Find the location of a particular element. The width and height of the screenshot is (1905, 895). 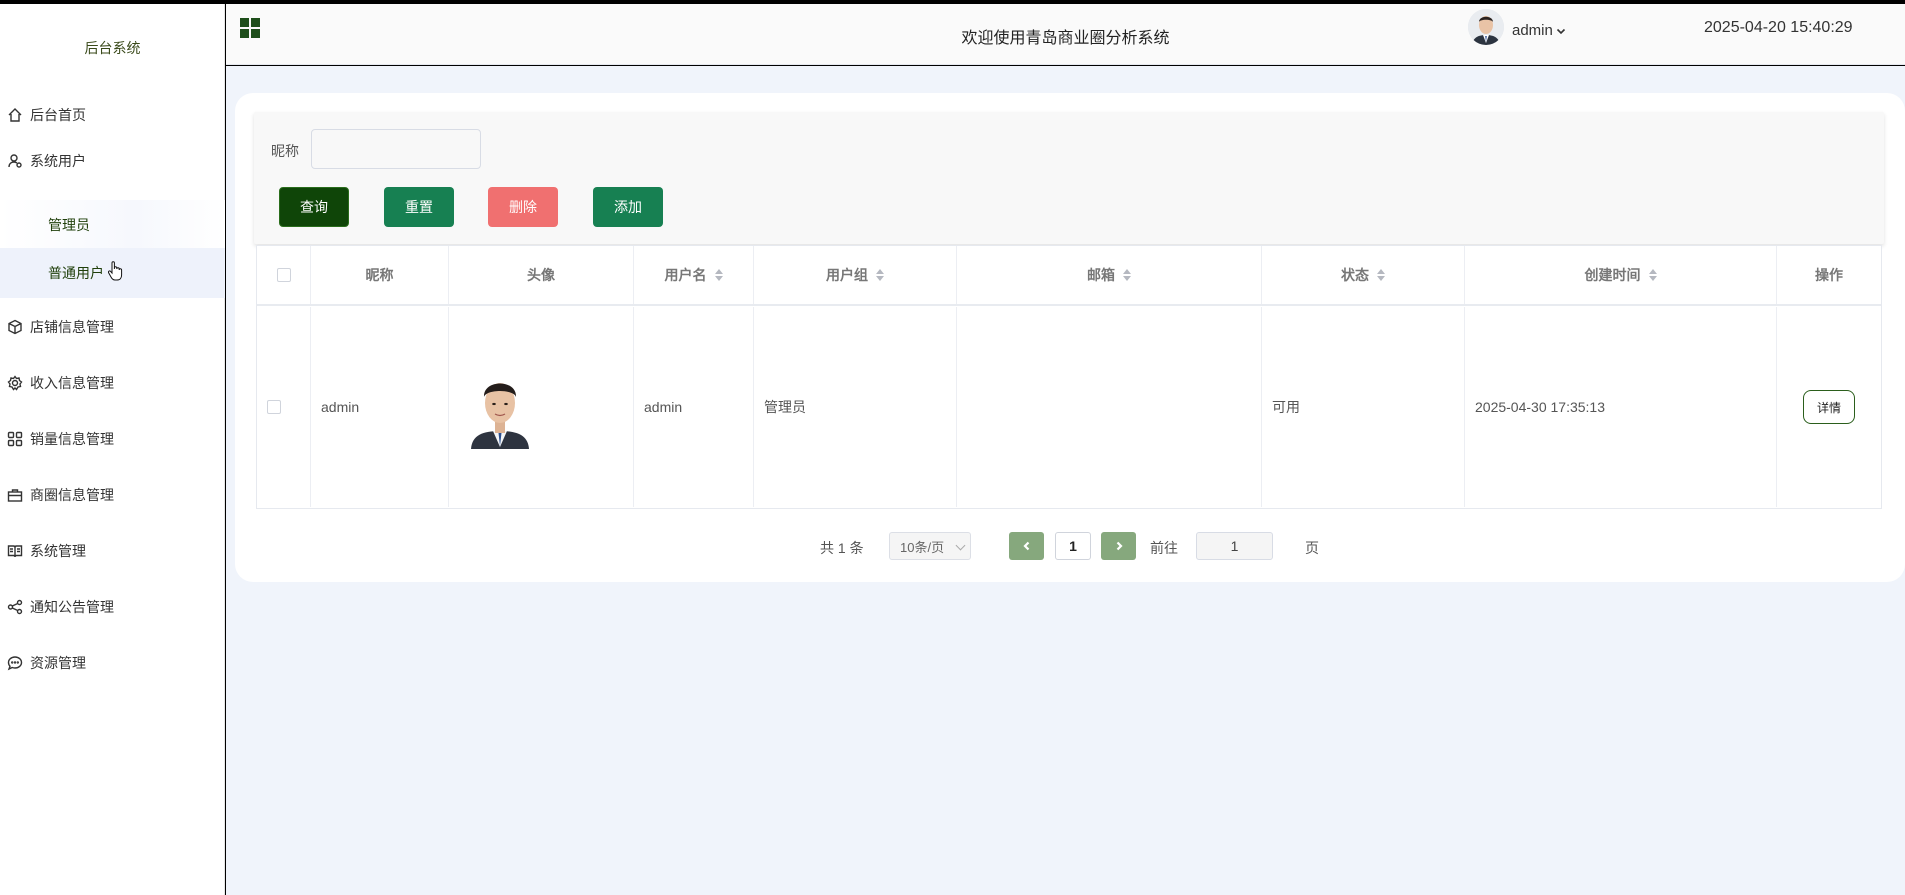

sidebar-item-sales-info: 销量信息管理 is located at coordinates (112, 439).